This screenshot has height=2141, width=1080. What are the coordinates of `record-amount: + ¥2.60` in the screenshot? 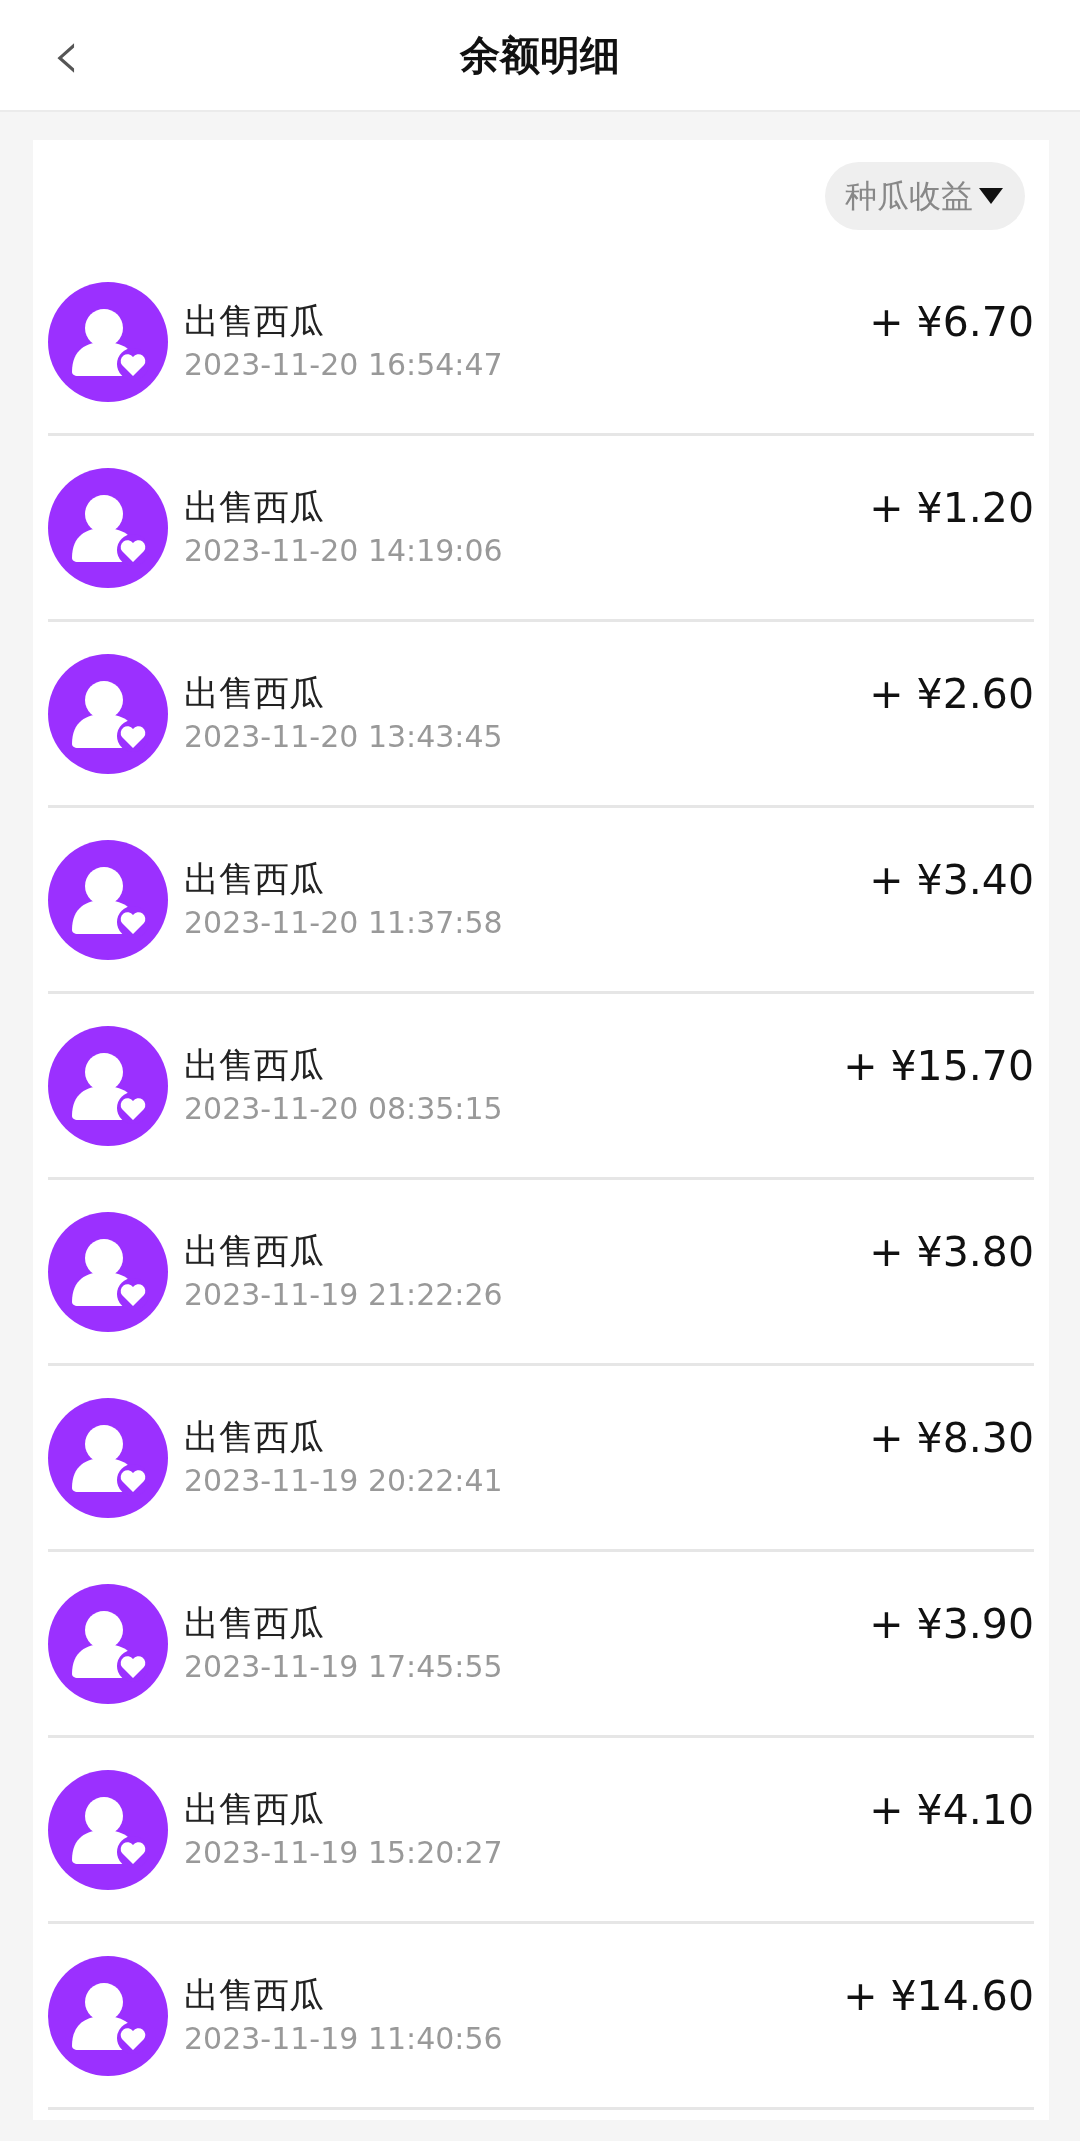 It's located at (951, 694).